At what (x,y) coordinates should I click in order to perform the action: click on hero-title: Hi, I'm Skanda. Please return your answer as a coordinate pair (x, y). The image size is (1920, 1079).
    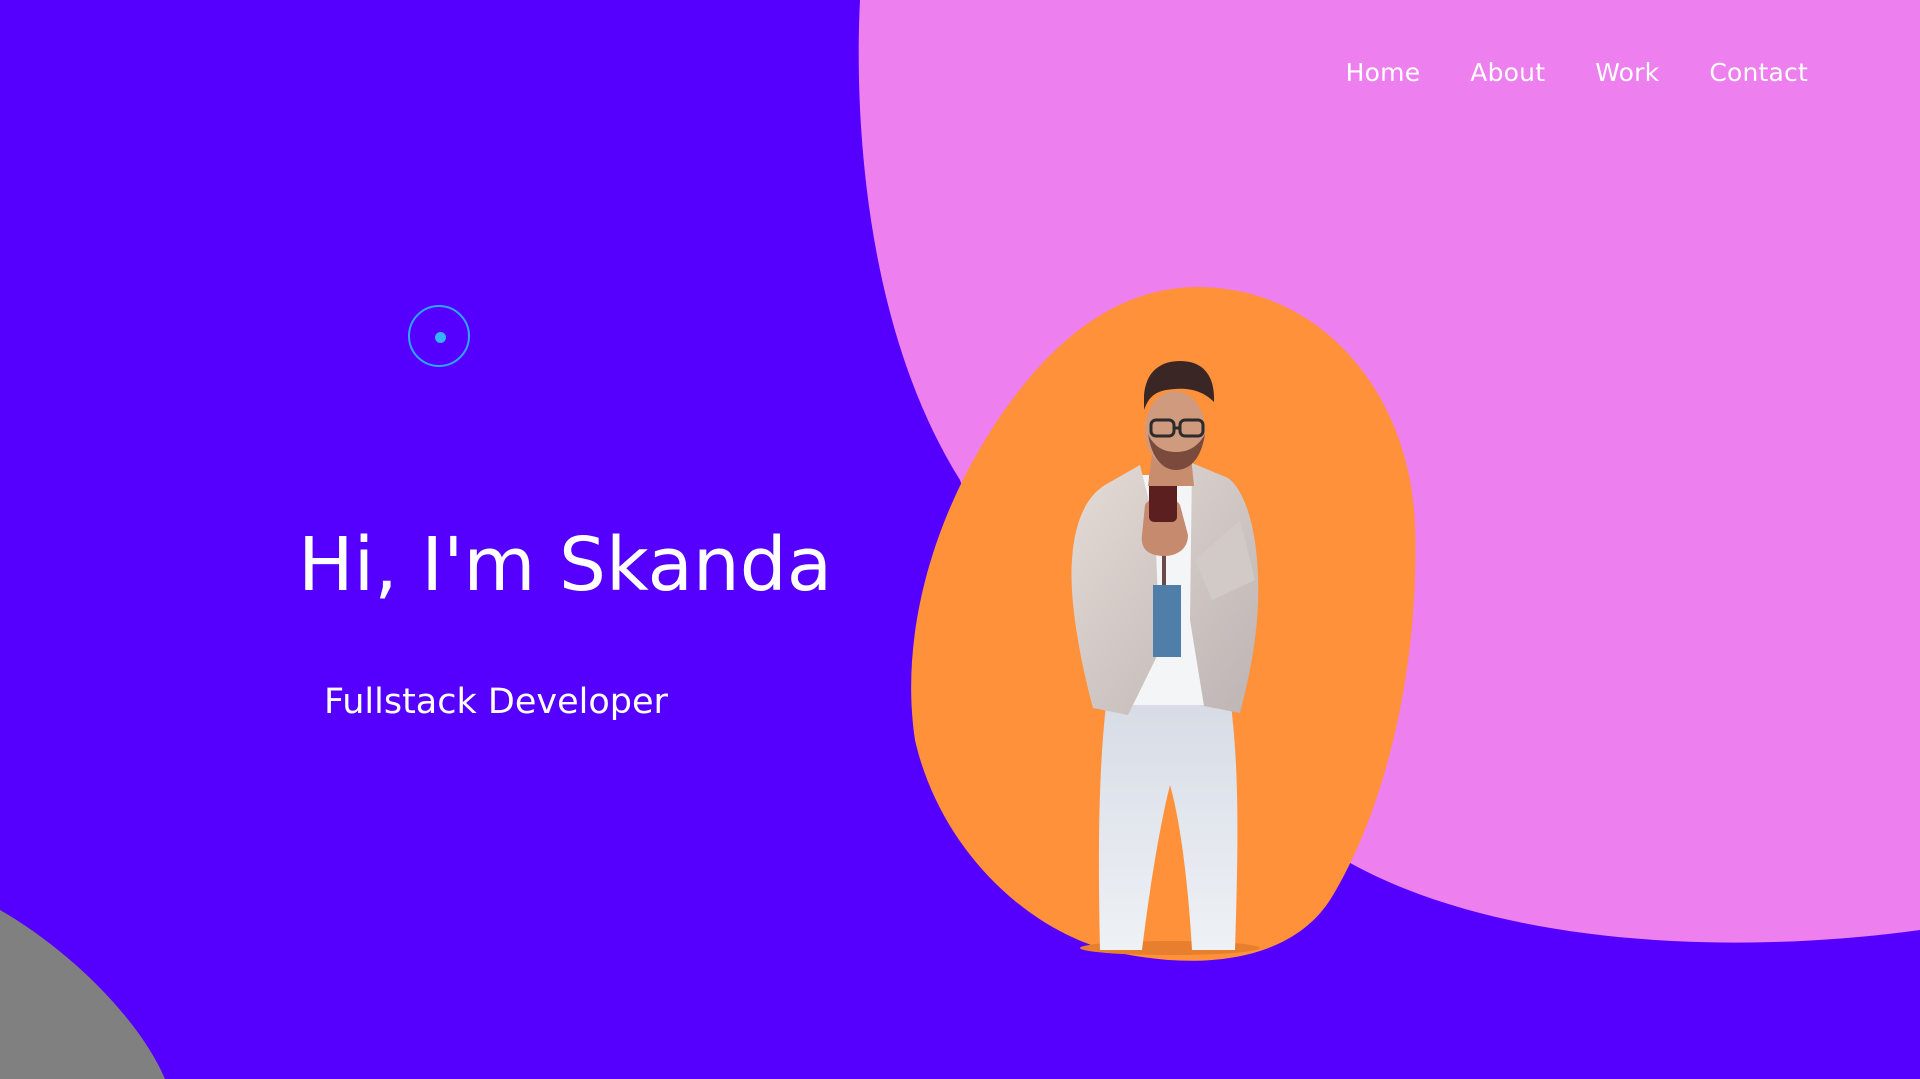
    Looking at the image, I should click on (565, 565).